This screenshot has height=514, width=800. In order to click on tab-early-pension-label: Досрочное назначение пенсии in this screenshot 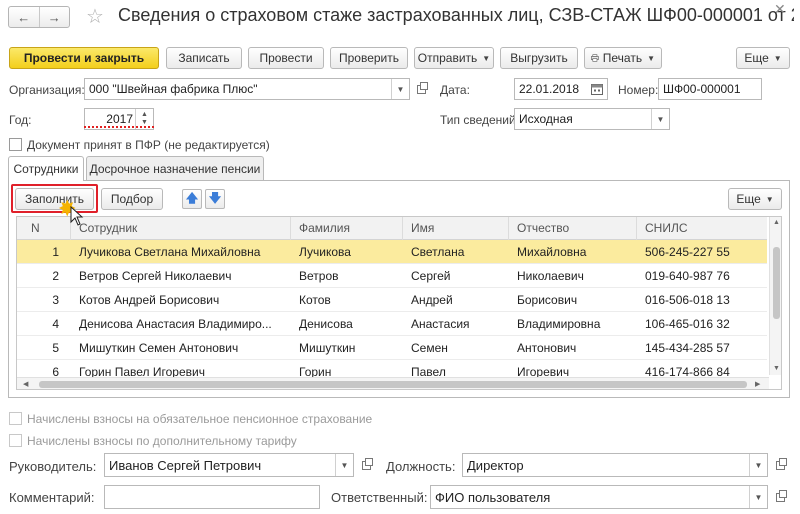, I will do `click(175, 168)`.